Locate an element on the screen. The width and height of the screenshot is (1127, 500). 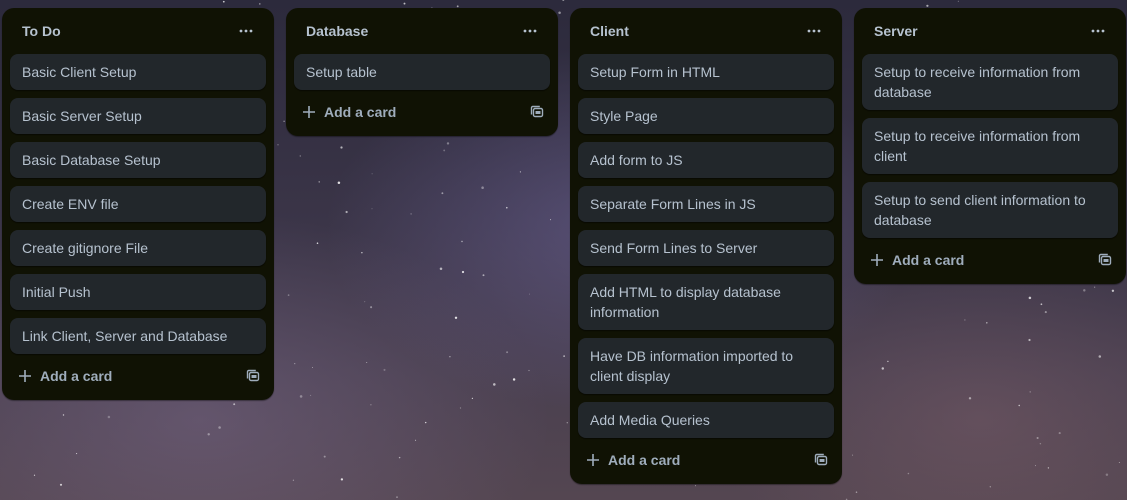
card: Initial Push is located at coordinates (138, 292).